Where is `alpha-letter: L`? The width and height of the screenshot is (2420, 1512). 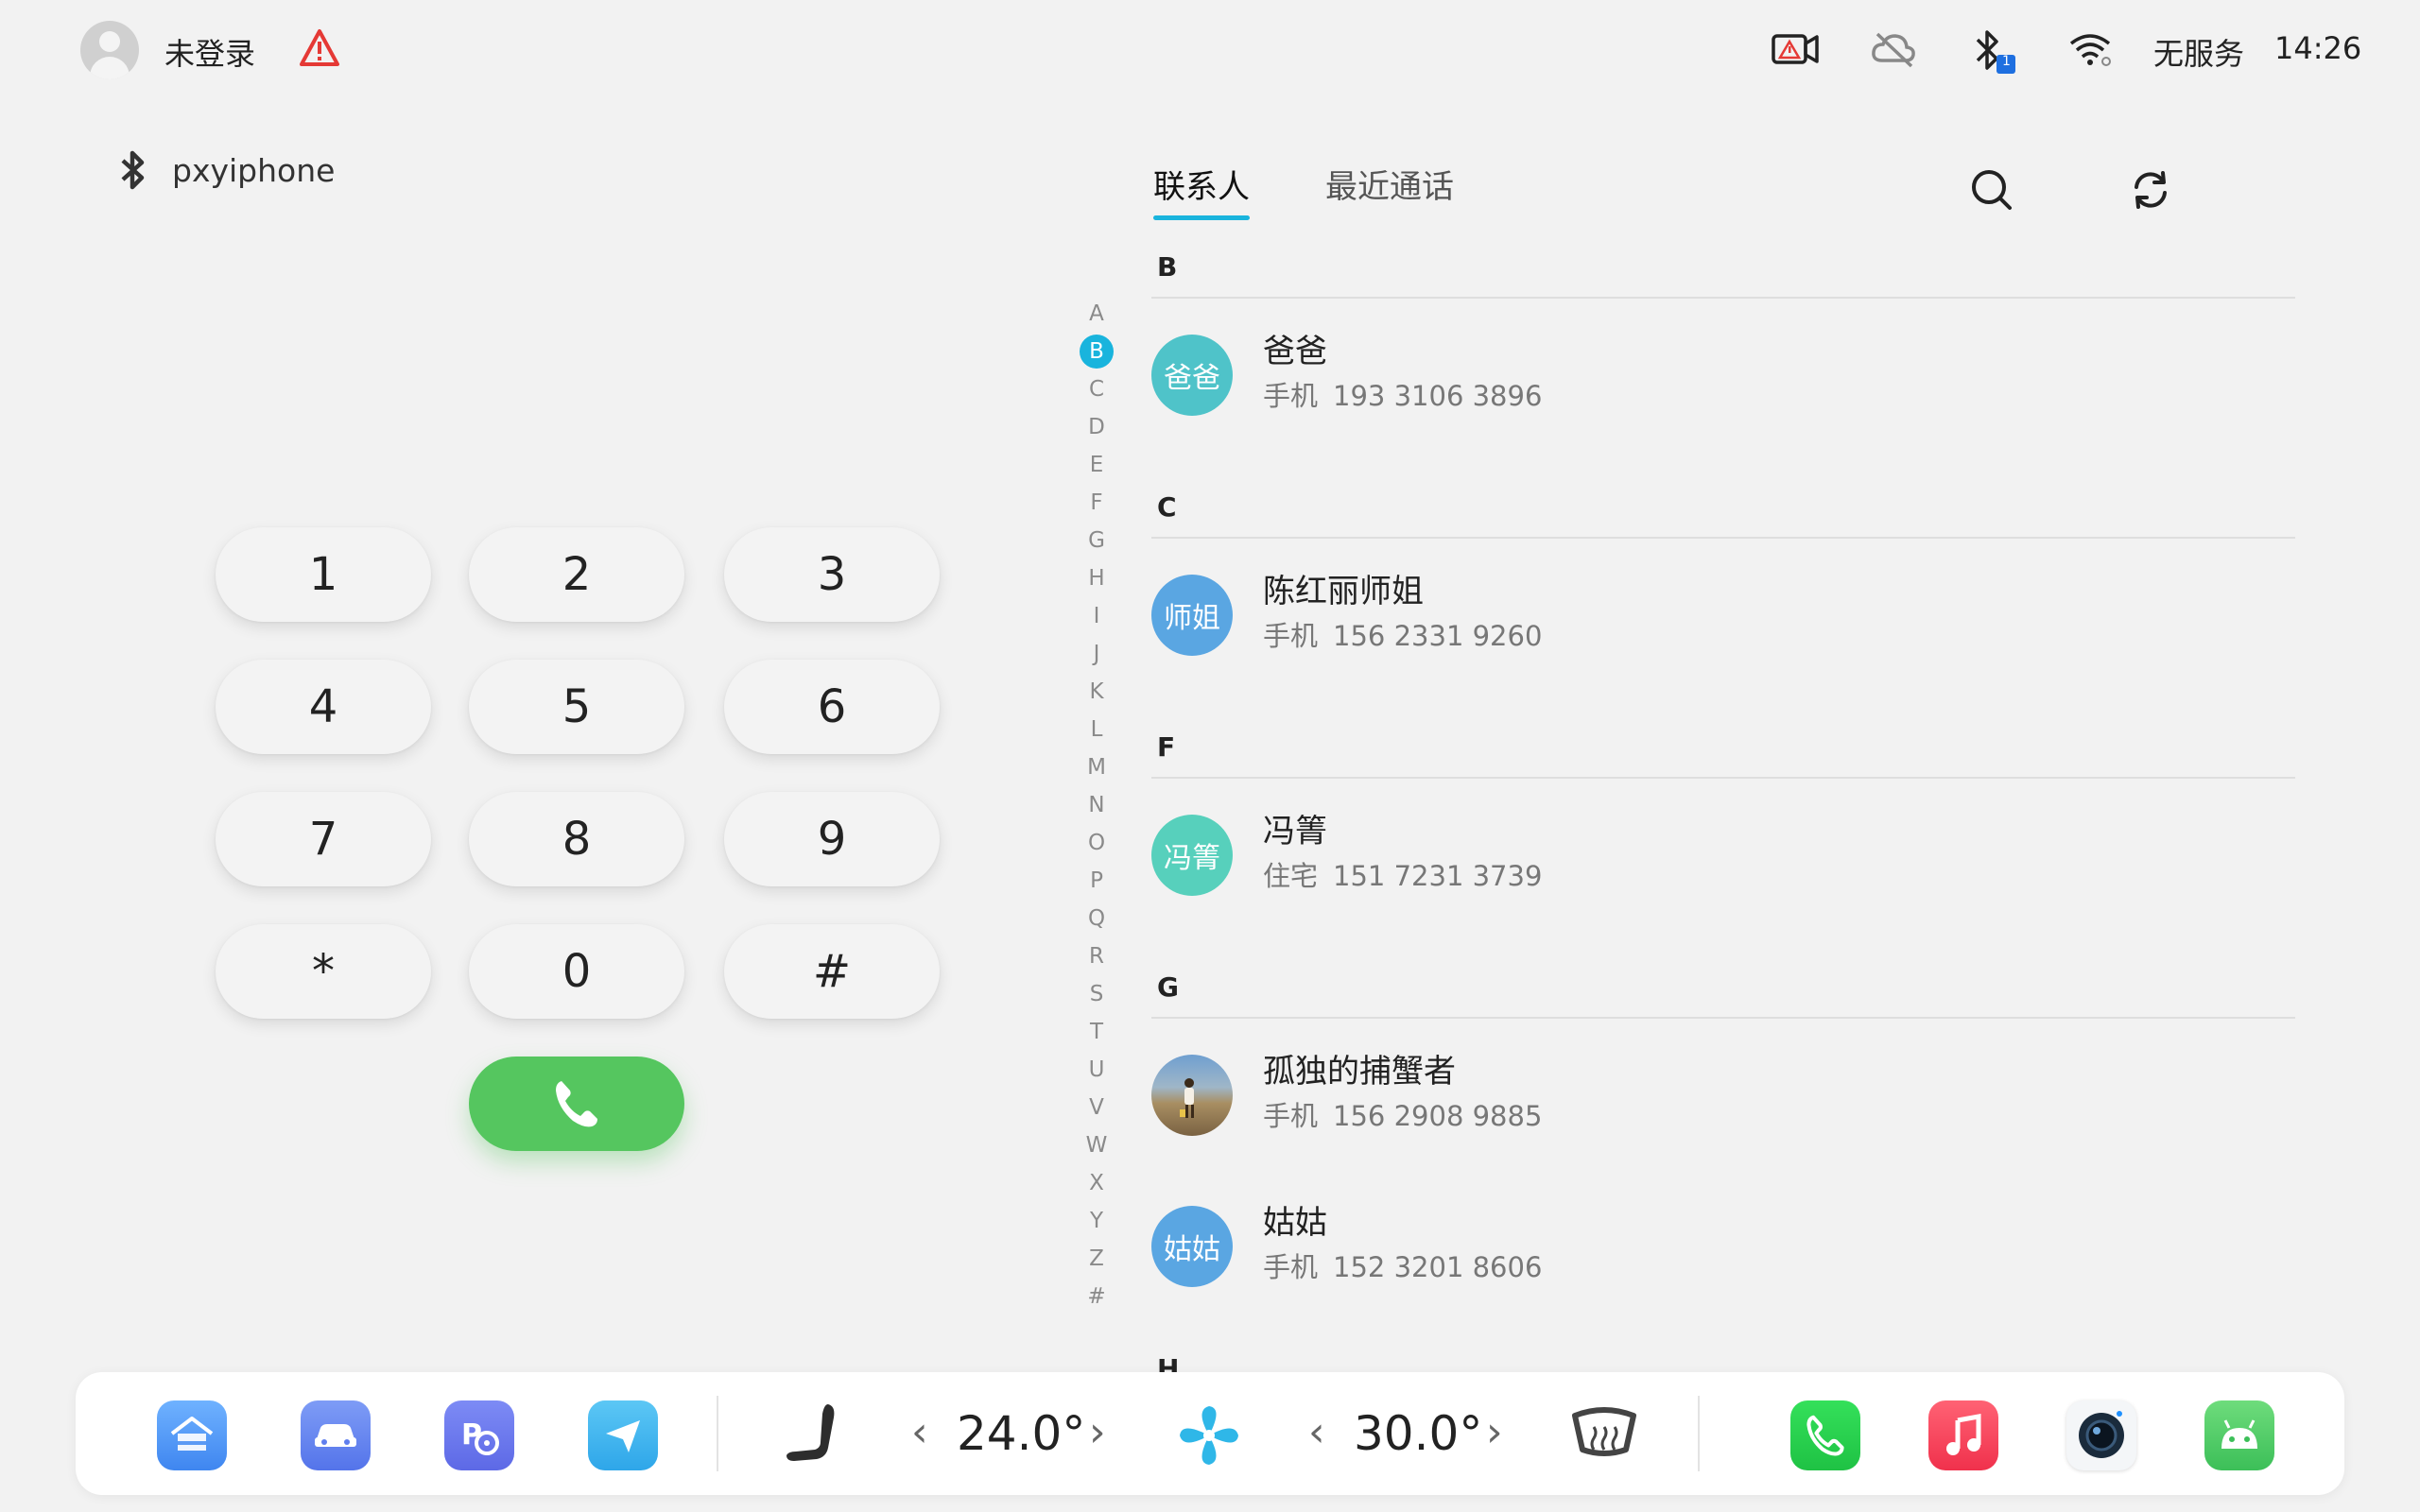
alpha-letter: L is located at coordinates (1096, 729).